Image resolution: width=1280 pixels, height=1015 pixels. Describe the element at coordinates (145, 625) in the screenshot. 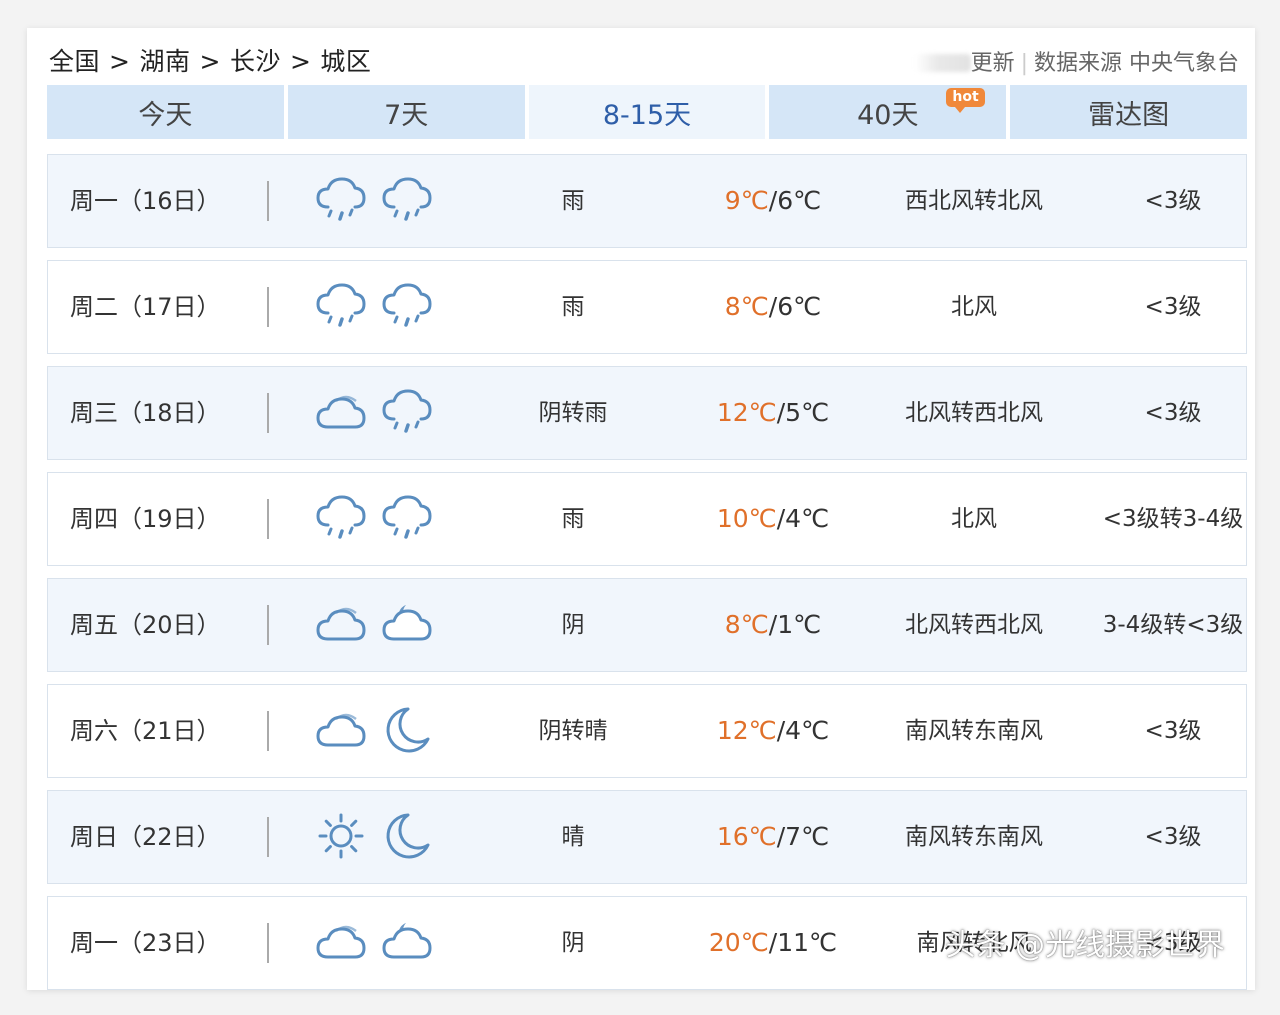

I see `day-date: 周五（20日）` at that location.